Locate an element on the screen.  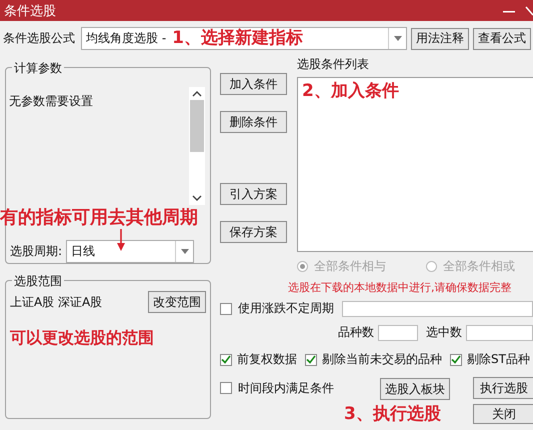
formula-button: 查看公式 is located at coordinates (502, 39).